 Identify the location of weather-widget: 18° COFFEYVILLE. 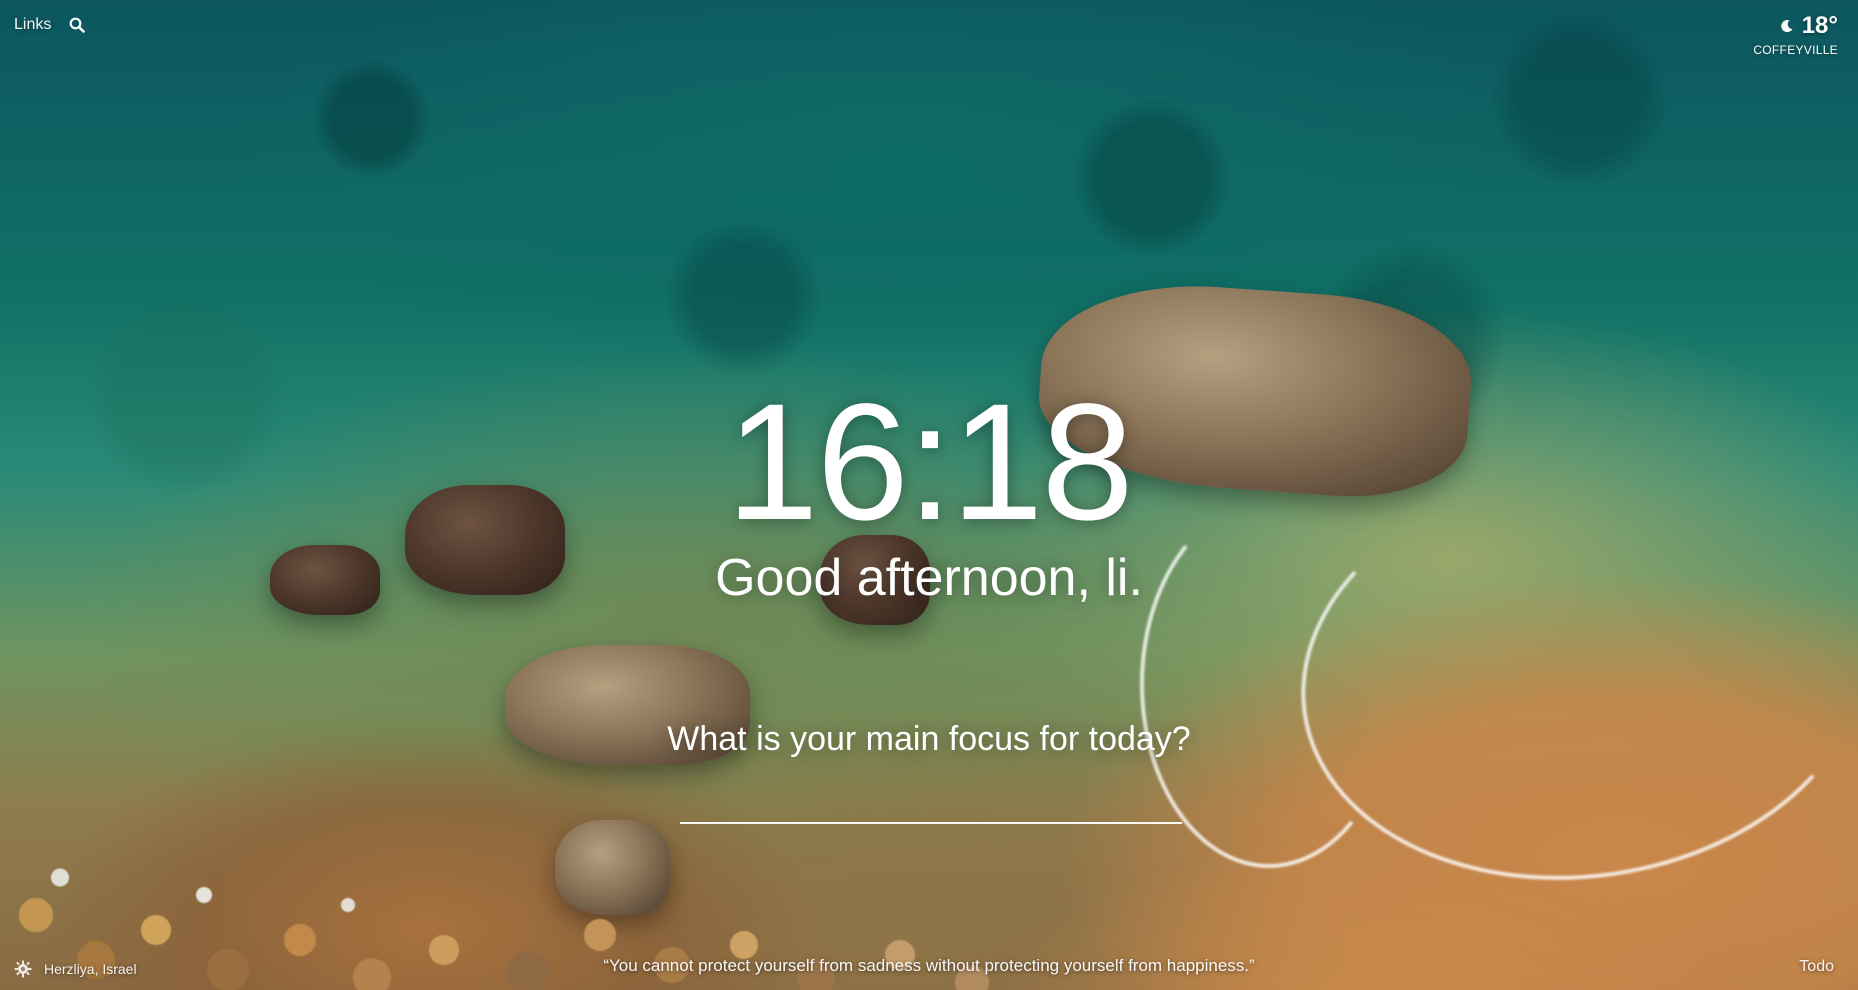
(1795, 34).